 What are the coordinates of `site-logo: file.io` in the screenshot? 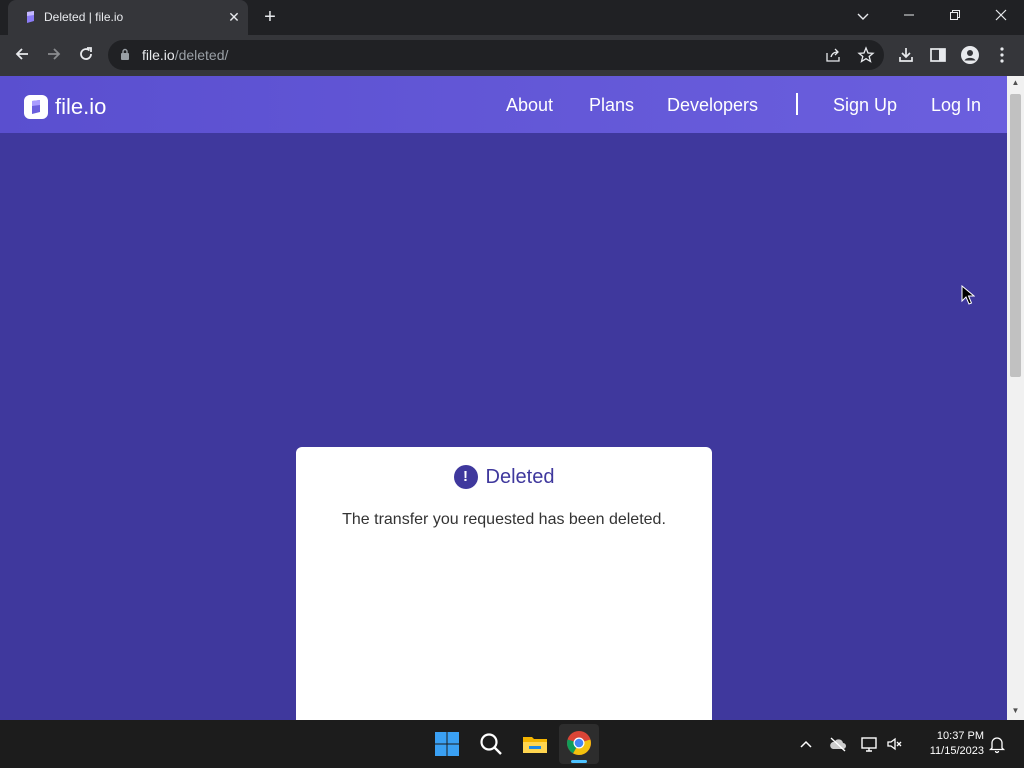 It's located at (65, 107).